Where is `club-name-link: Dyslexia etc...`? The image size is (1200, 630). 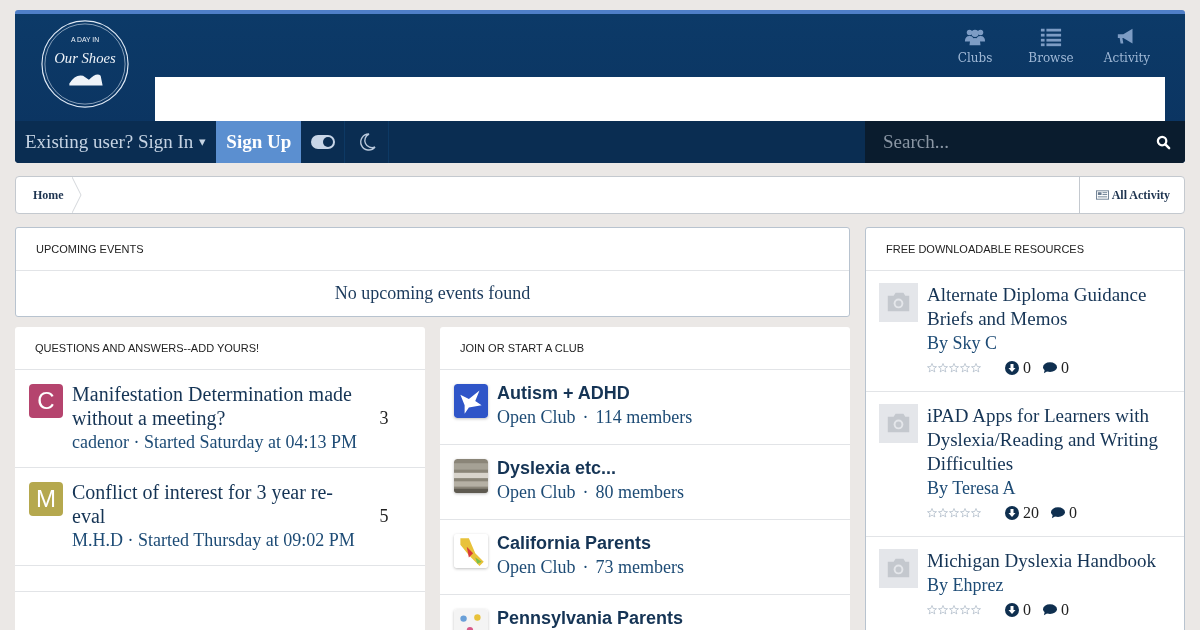 club-name-link: Dyslexia etc... is located at coordinates (590, 468).